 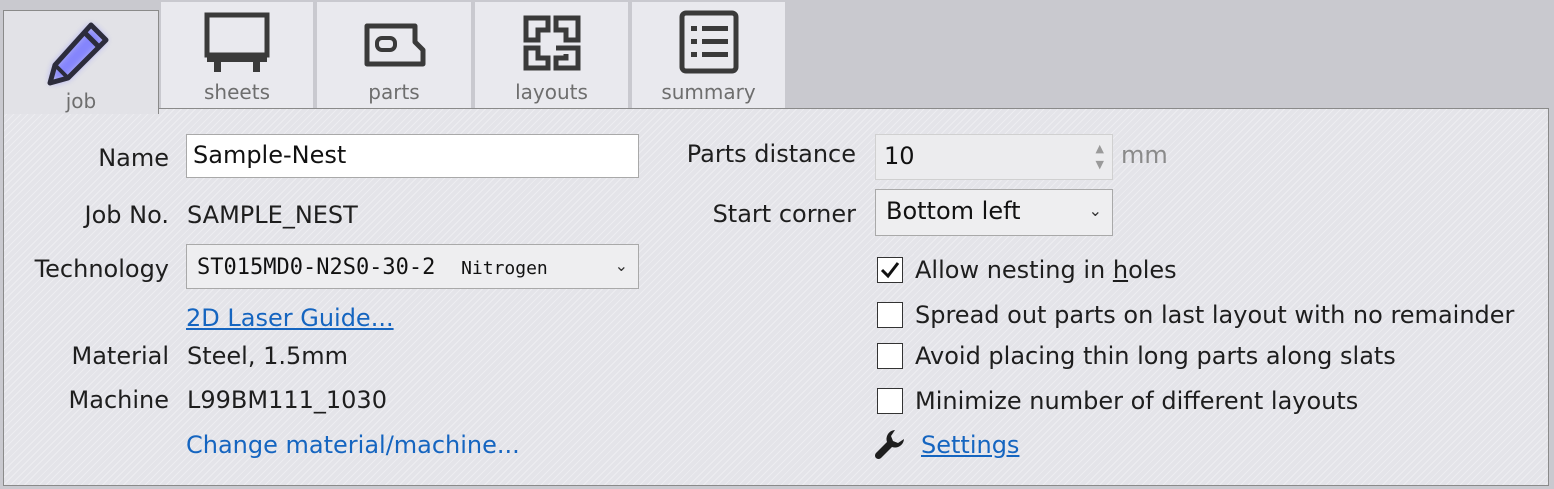 What do you see at coordinates (1046, 270) in the screenshot?
I see `allow-nesting-label: Allow nesting in holes` at bounding box center [1046, 270].